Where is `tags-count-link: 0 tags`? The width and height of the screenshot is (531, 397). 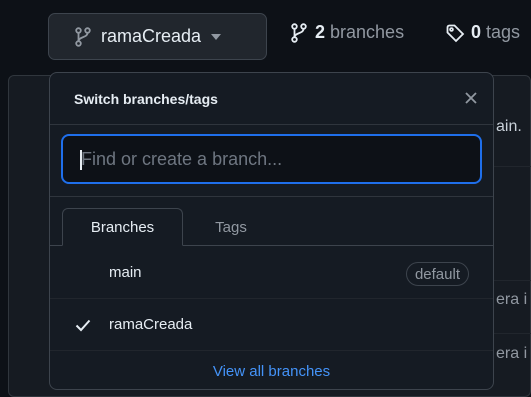 tags-count-link: 0 tags is located at coordinates (482, 32).